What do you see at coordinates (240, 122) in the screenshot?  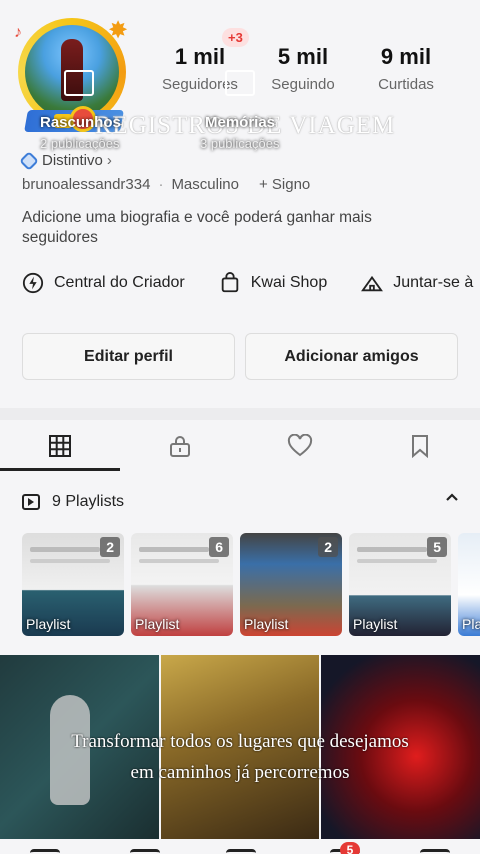 I see `memories-title: Memórias` at bounding box center [240, 122].